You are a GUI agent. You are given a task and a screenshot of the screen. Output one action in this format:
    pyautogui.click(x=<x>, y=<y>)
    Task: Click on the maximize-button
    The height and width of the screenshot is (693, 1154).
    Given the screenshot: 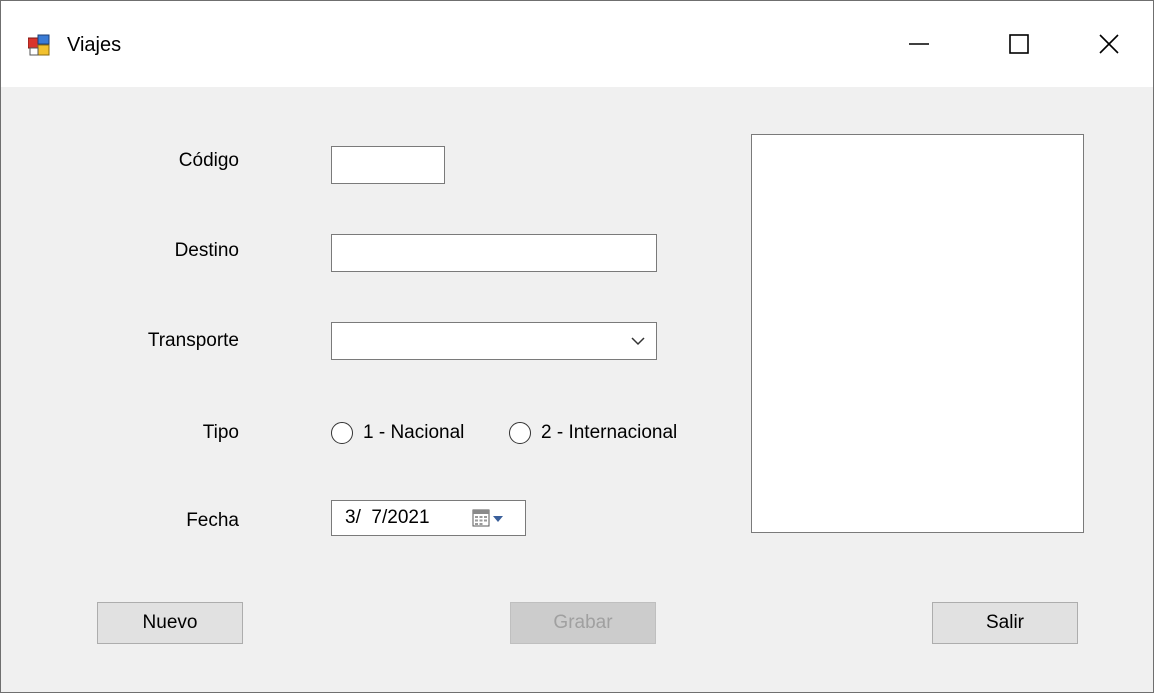 What is the action you would take?
    pyautogui.click(x=1019, y=44)
    